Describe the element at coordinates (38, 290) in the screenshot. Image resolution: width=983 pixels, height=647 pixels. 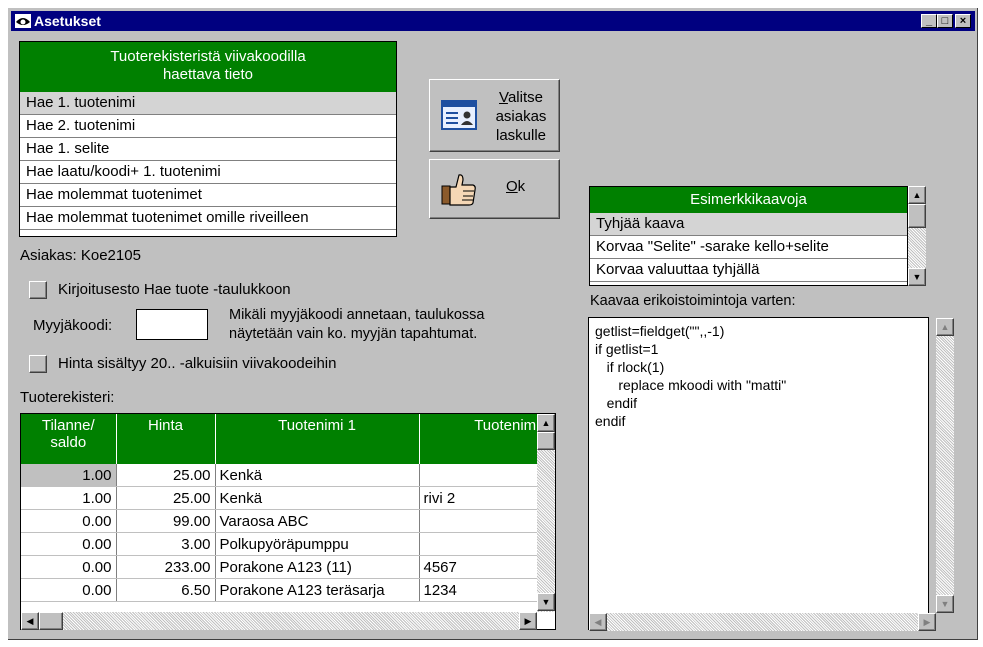
I see `write-protect-checkbox` at that location.